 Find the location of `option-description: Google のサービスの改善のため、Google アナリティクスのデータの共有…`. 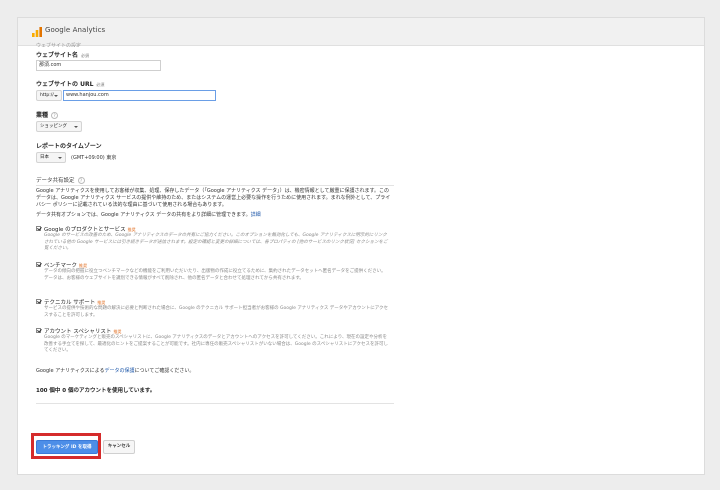

option-description: Google のサービスの改善のため、Google アナリティクスのデータの共有… is located at coordinates (216, 242).